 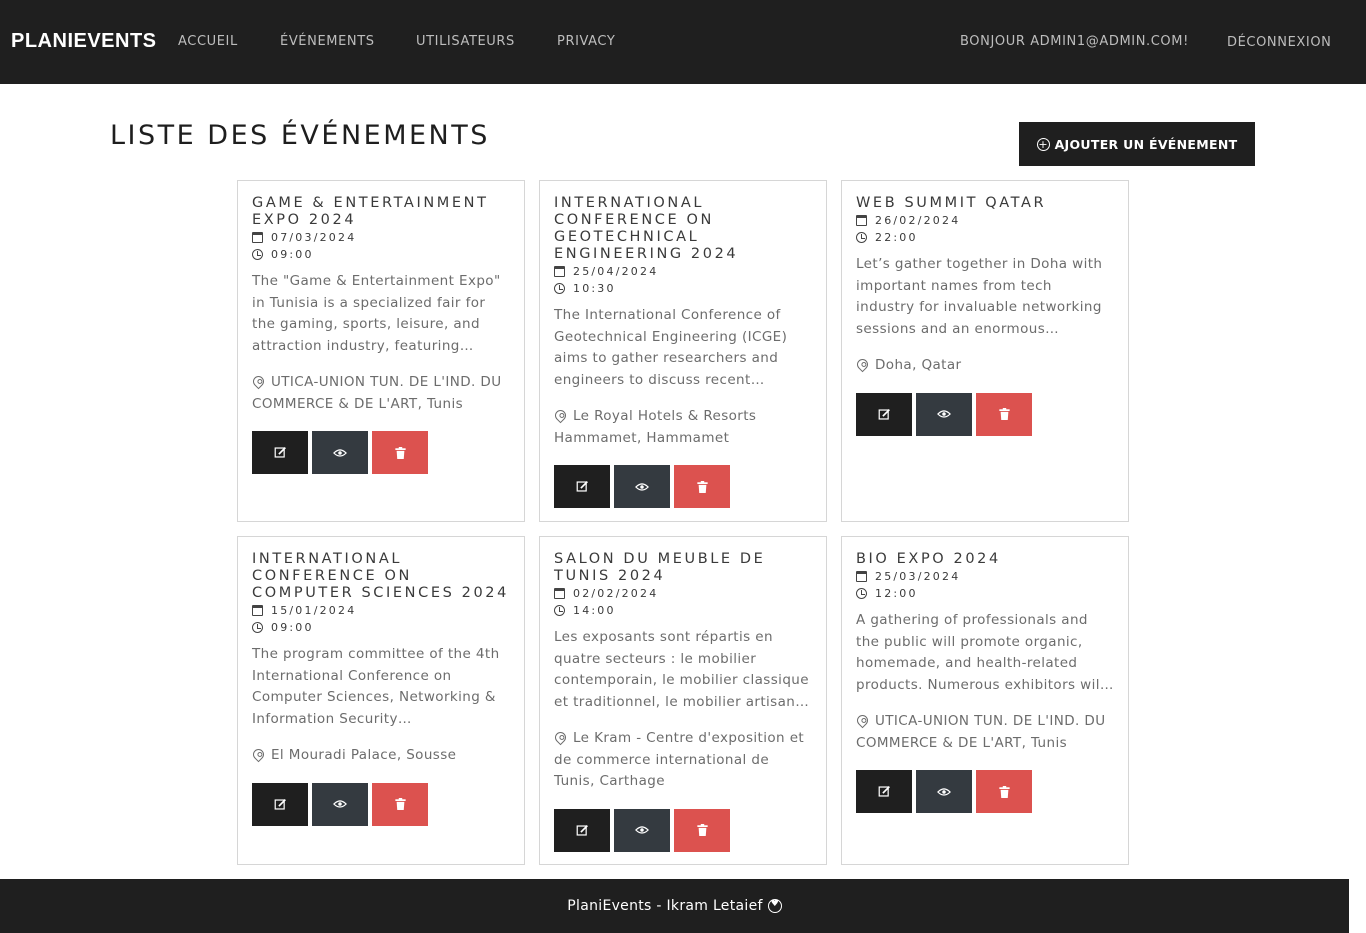 What do you see at coordinates (364, 754) in the screenshot?
I see `event-location-text: El Mouradi Palace, Sousse` at bounding box center [364, 754].